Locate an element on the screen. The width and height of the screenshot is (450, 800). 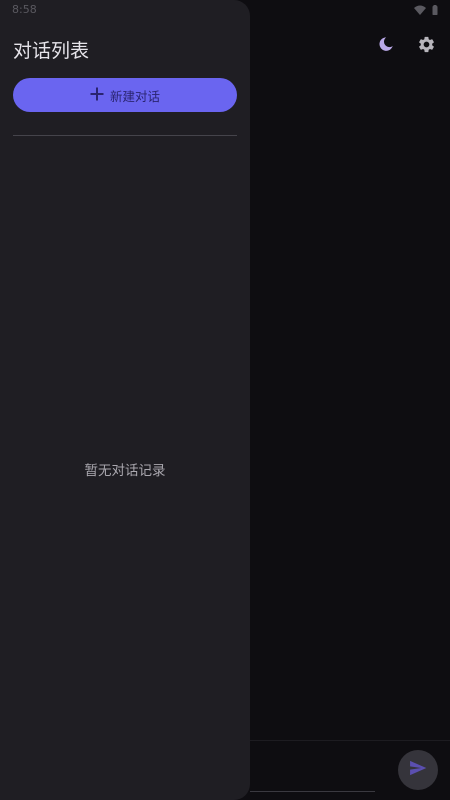
wifi-icon is located at coordinates (420, 9).